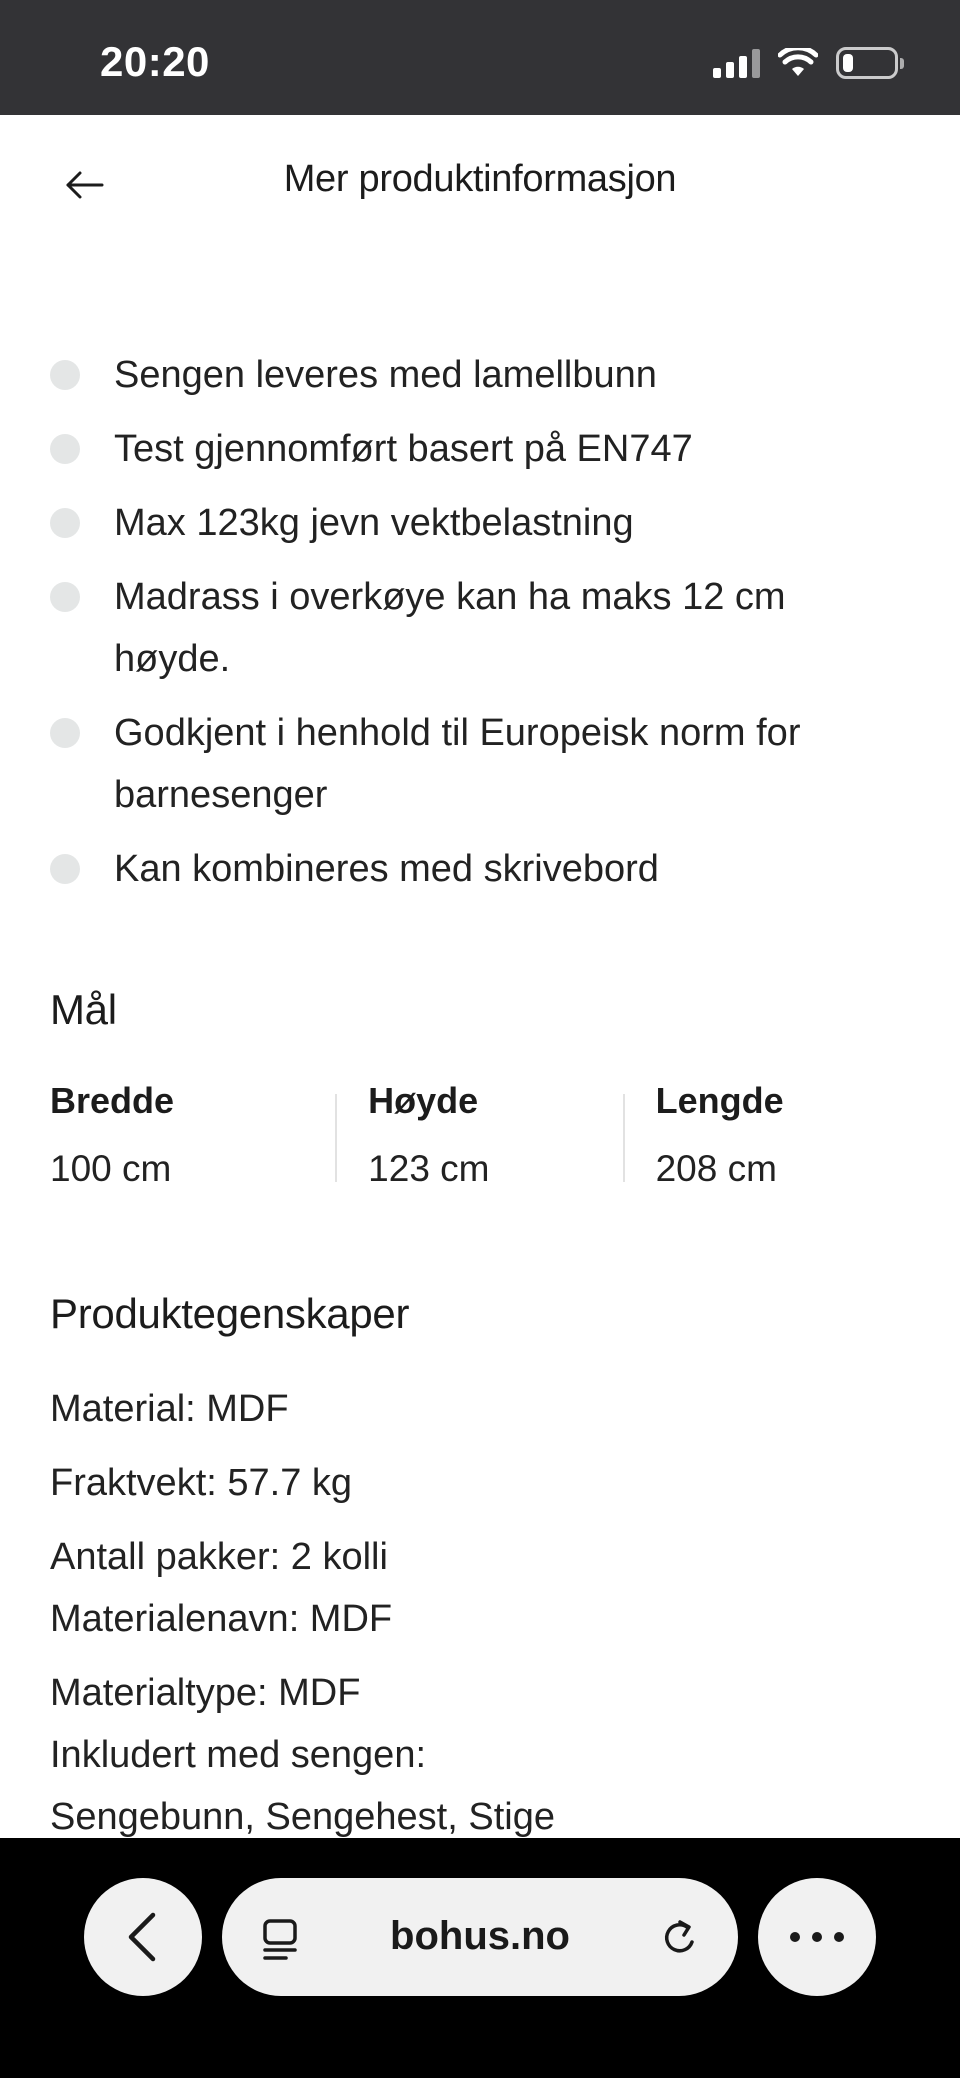 This screenshot has height=2078, width=960. I want to click on feature-text: Test gjennomført basert på EN747, so click(403, 449).